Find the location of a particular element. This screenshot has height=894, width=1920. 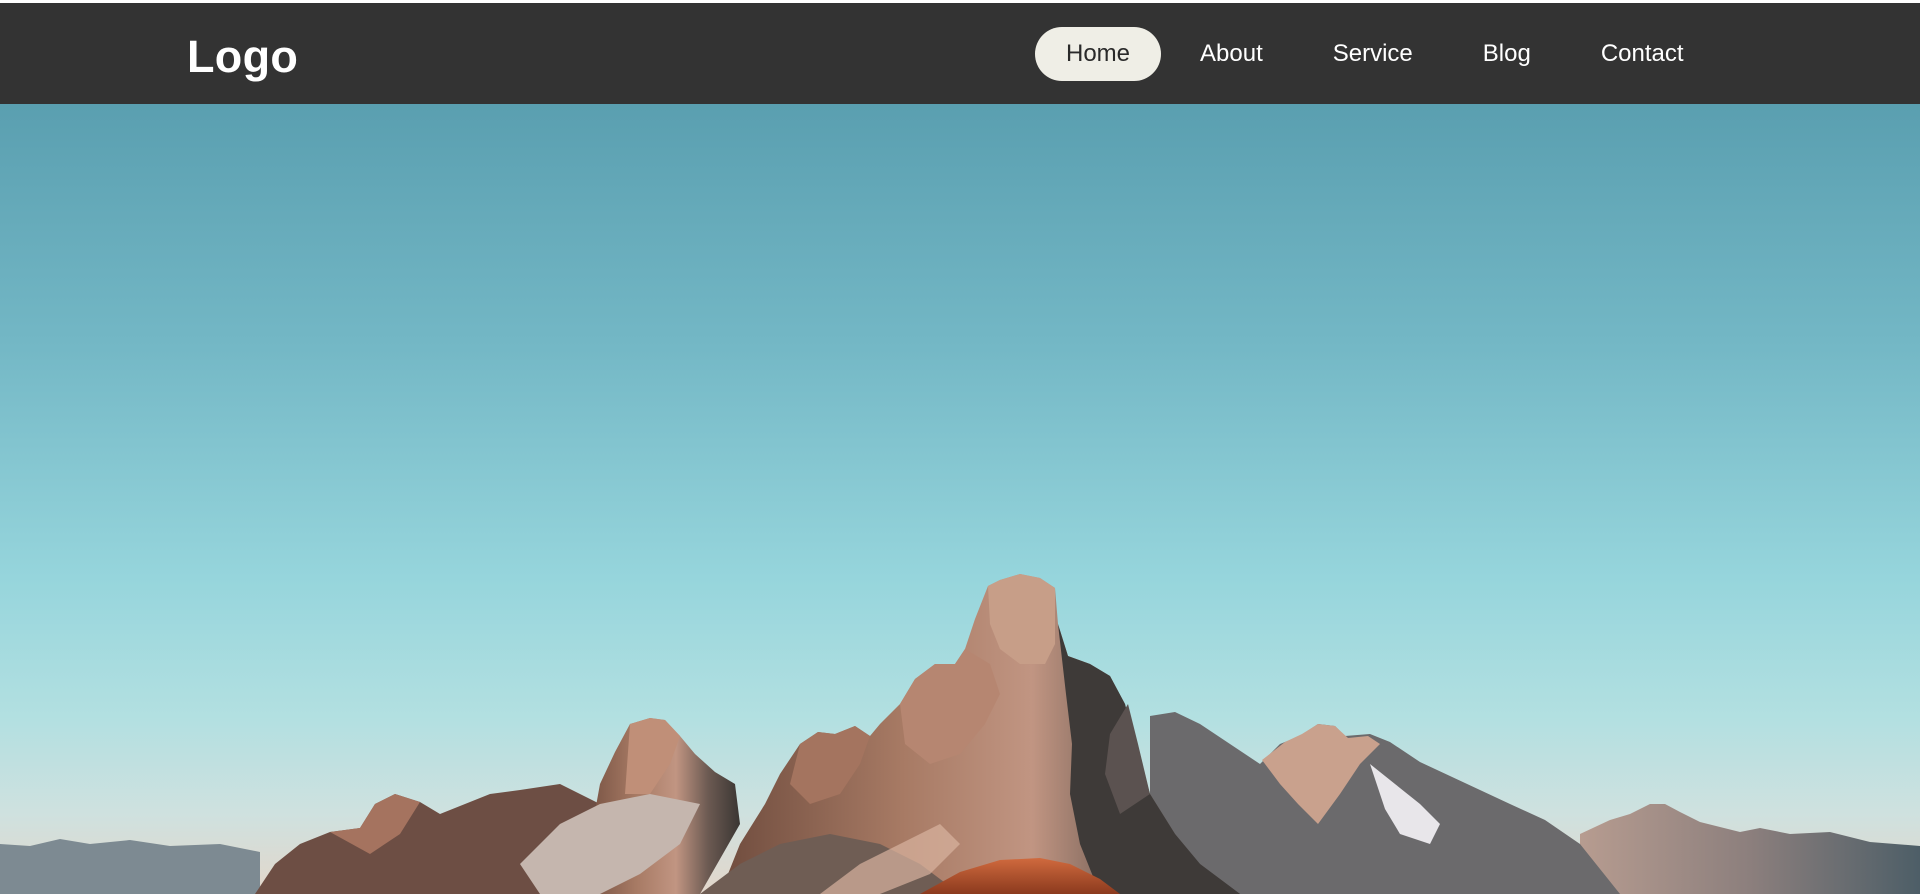

nav-menu: Home About Service Blog Contact is located at coordinates (1379, 54).